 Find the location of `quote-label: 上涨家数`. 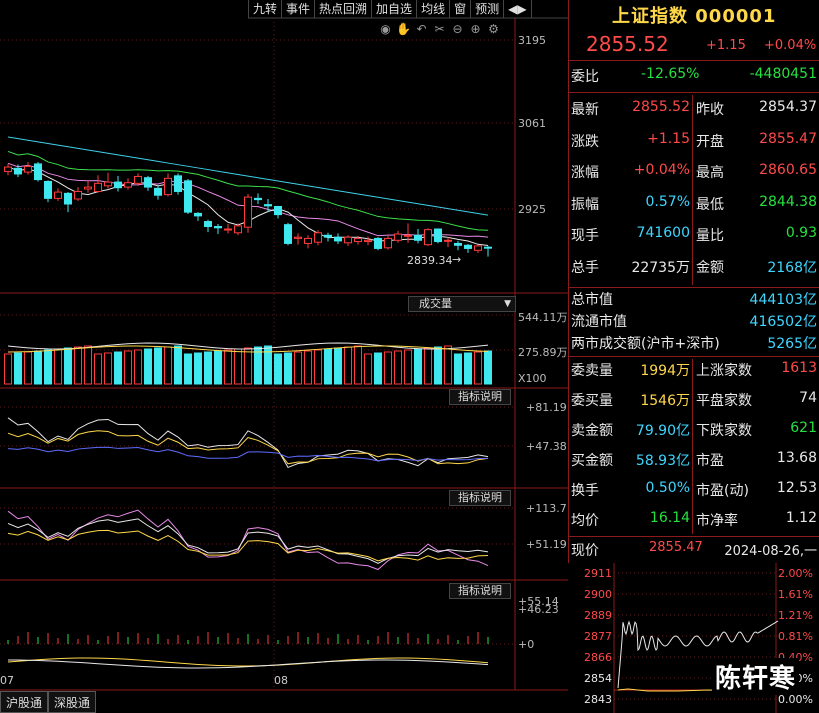

quote-label: 上涨家数 is located at coordinates (724, 371).